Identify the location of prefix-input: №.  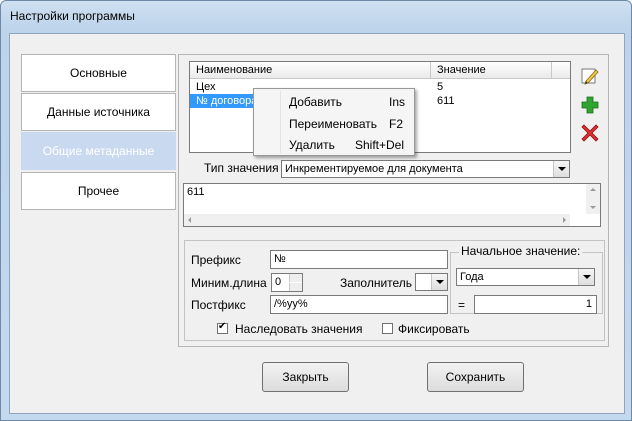
(359, 259).